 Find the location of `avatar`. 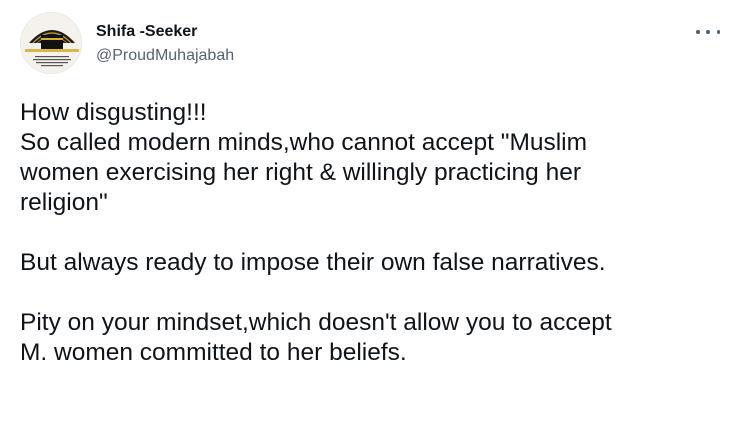

avatar is located at coordinates (51, 43).